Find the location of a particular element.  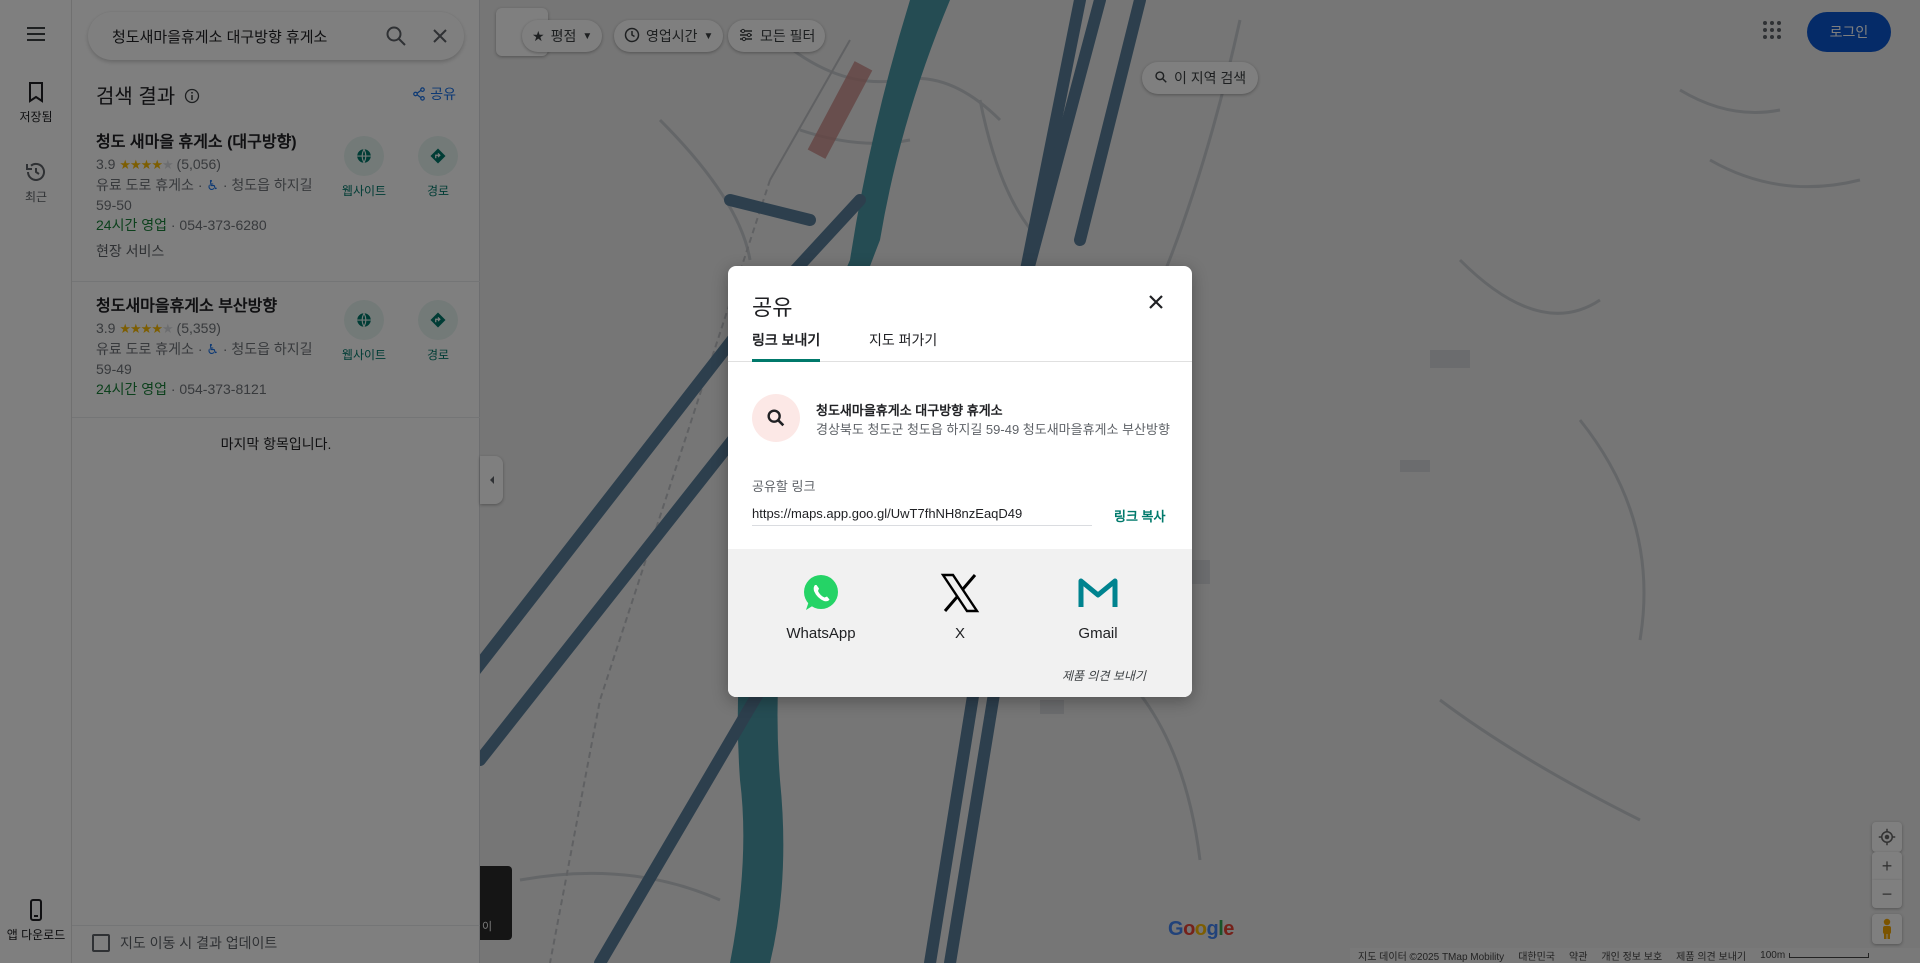

x-logo-icon is located at coordinates (960, 593).